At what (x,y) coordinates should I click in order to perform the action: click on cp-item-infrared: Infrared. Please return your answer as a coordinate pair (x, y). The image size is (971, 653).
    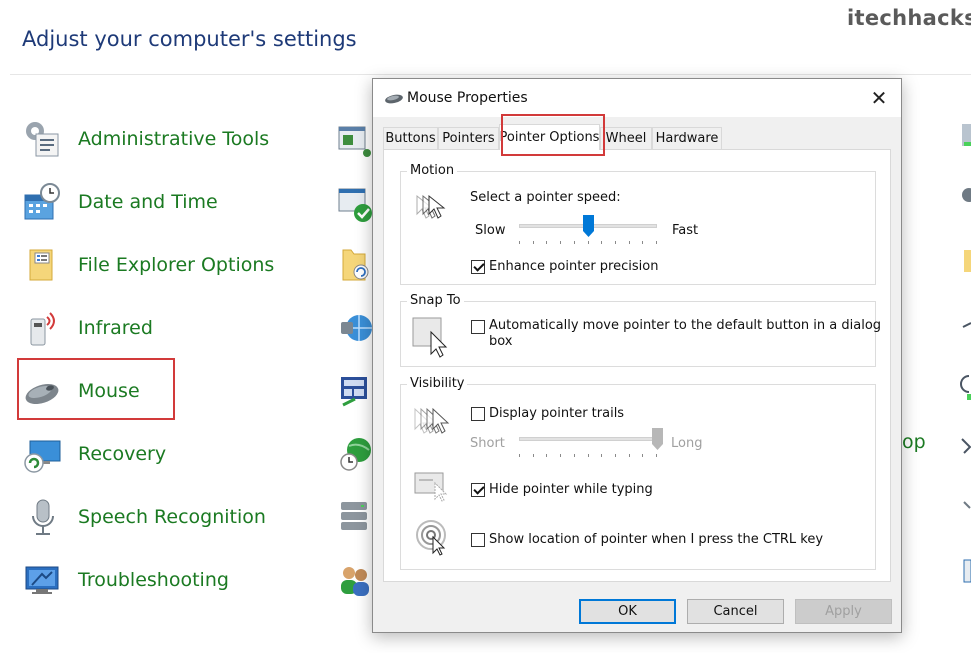
    Looking at the image, I should click on (172, 328).